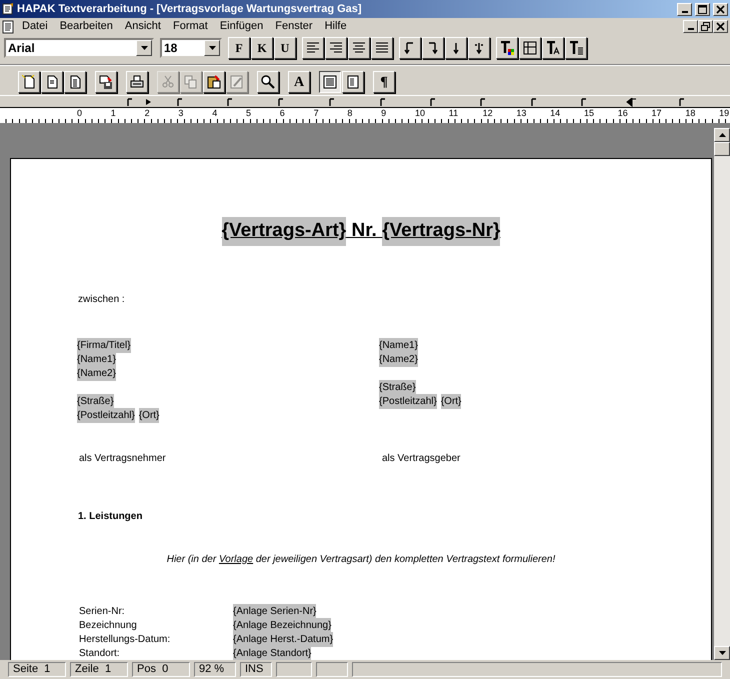  I want to click on paste-button, so click(214, 82).